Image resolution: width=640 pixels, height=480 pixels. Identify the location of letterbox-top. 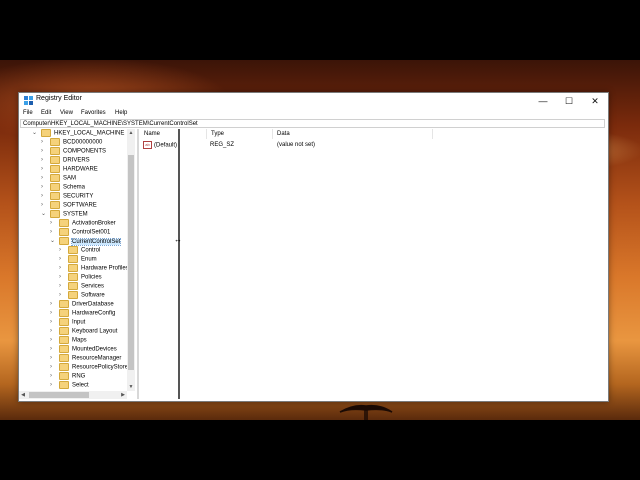
(320, 30).